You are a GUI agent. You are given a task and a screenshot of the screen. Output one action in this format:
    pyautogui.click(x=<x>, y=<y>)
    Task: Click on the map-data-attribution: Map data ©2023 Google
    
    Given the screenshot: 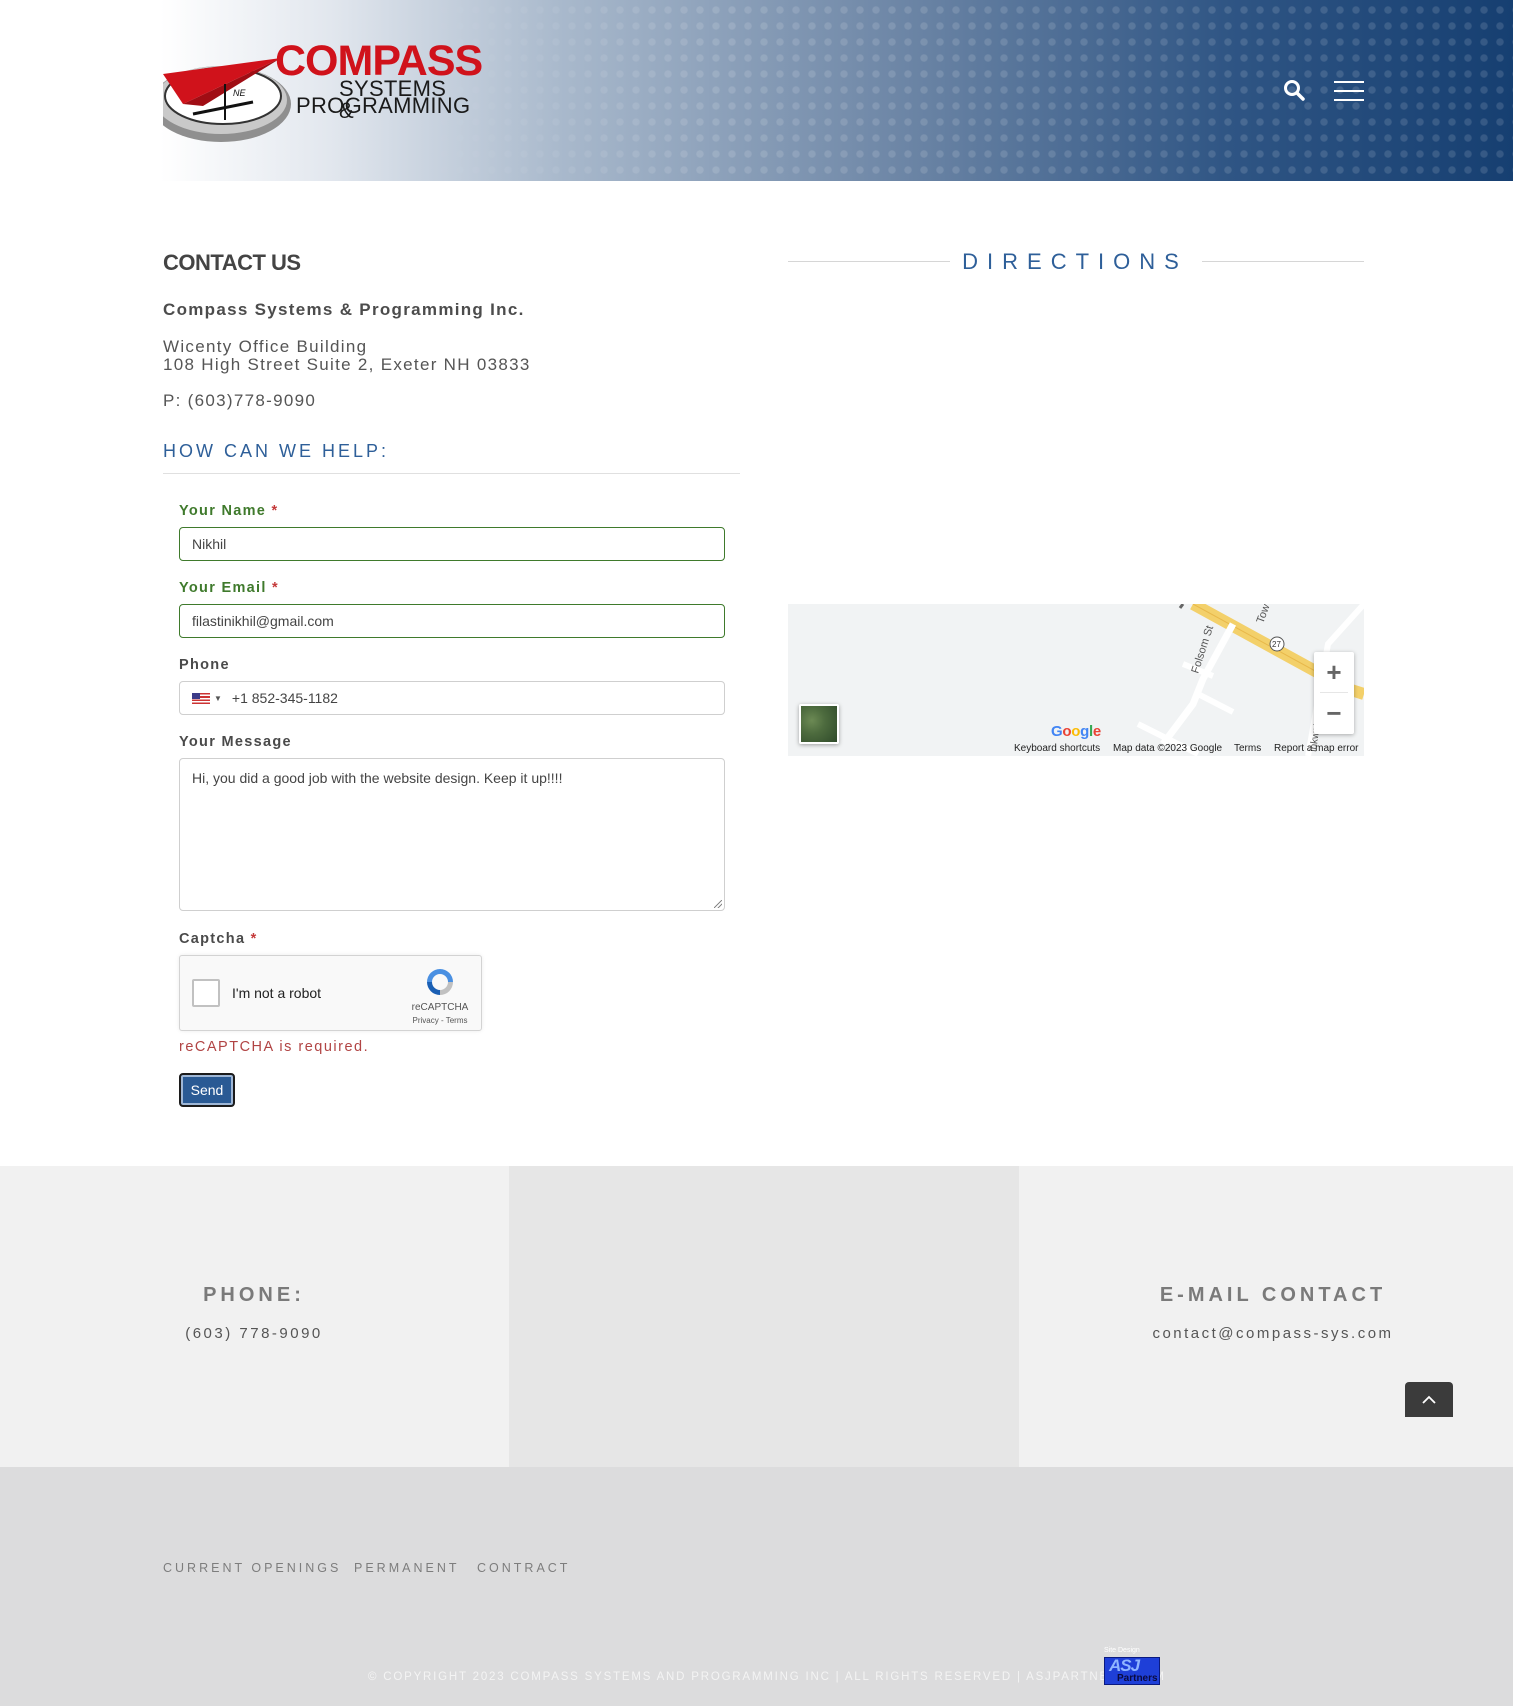 What is the action you would take?
    pyautogui.click(x=1168, y=748)
    